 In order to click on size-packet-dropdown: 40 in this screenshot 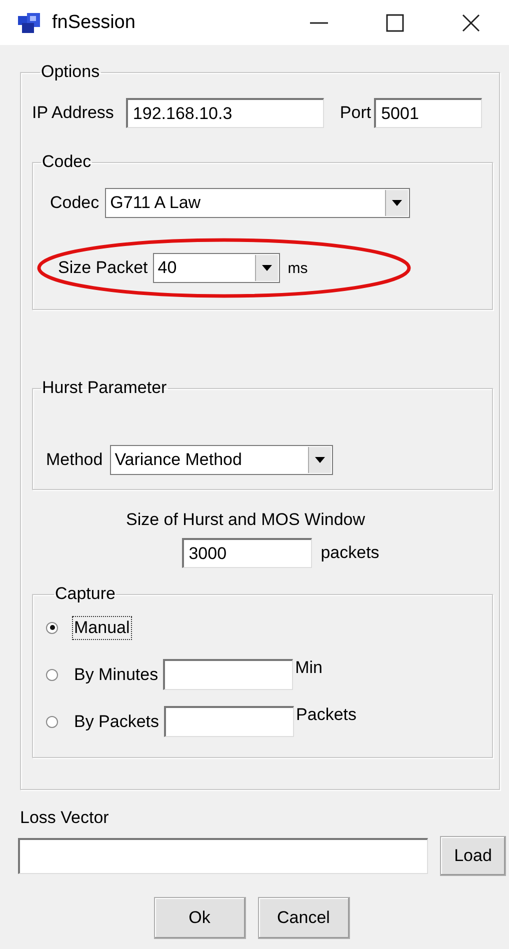, I will do `click(216, 268)`.